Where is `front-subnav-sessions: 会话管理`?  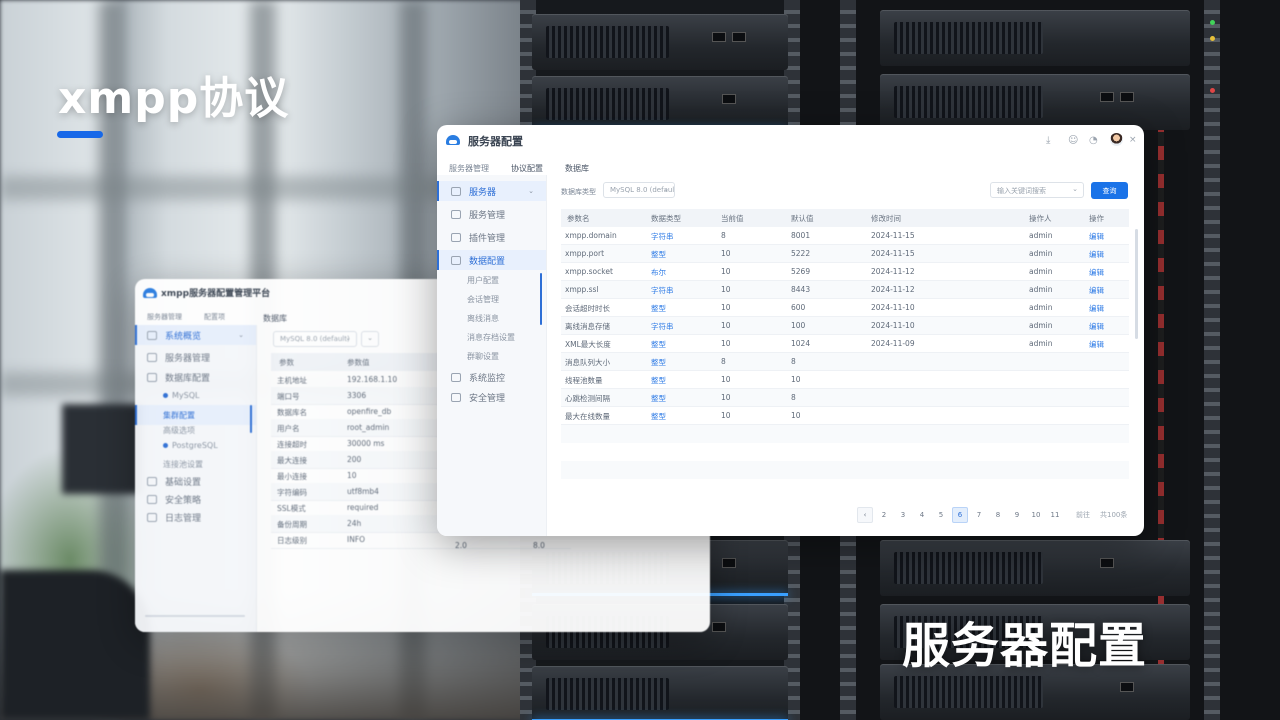 front-subnav-sessions: 会话管理 is located at coordinates (483, 299).